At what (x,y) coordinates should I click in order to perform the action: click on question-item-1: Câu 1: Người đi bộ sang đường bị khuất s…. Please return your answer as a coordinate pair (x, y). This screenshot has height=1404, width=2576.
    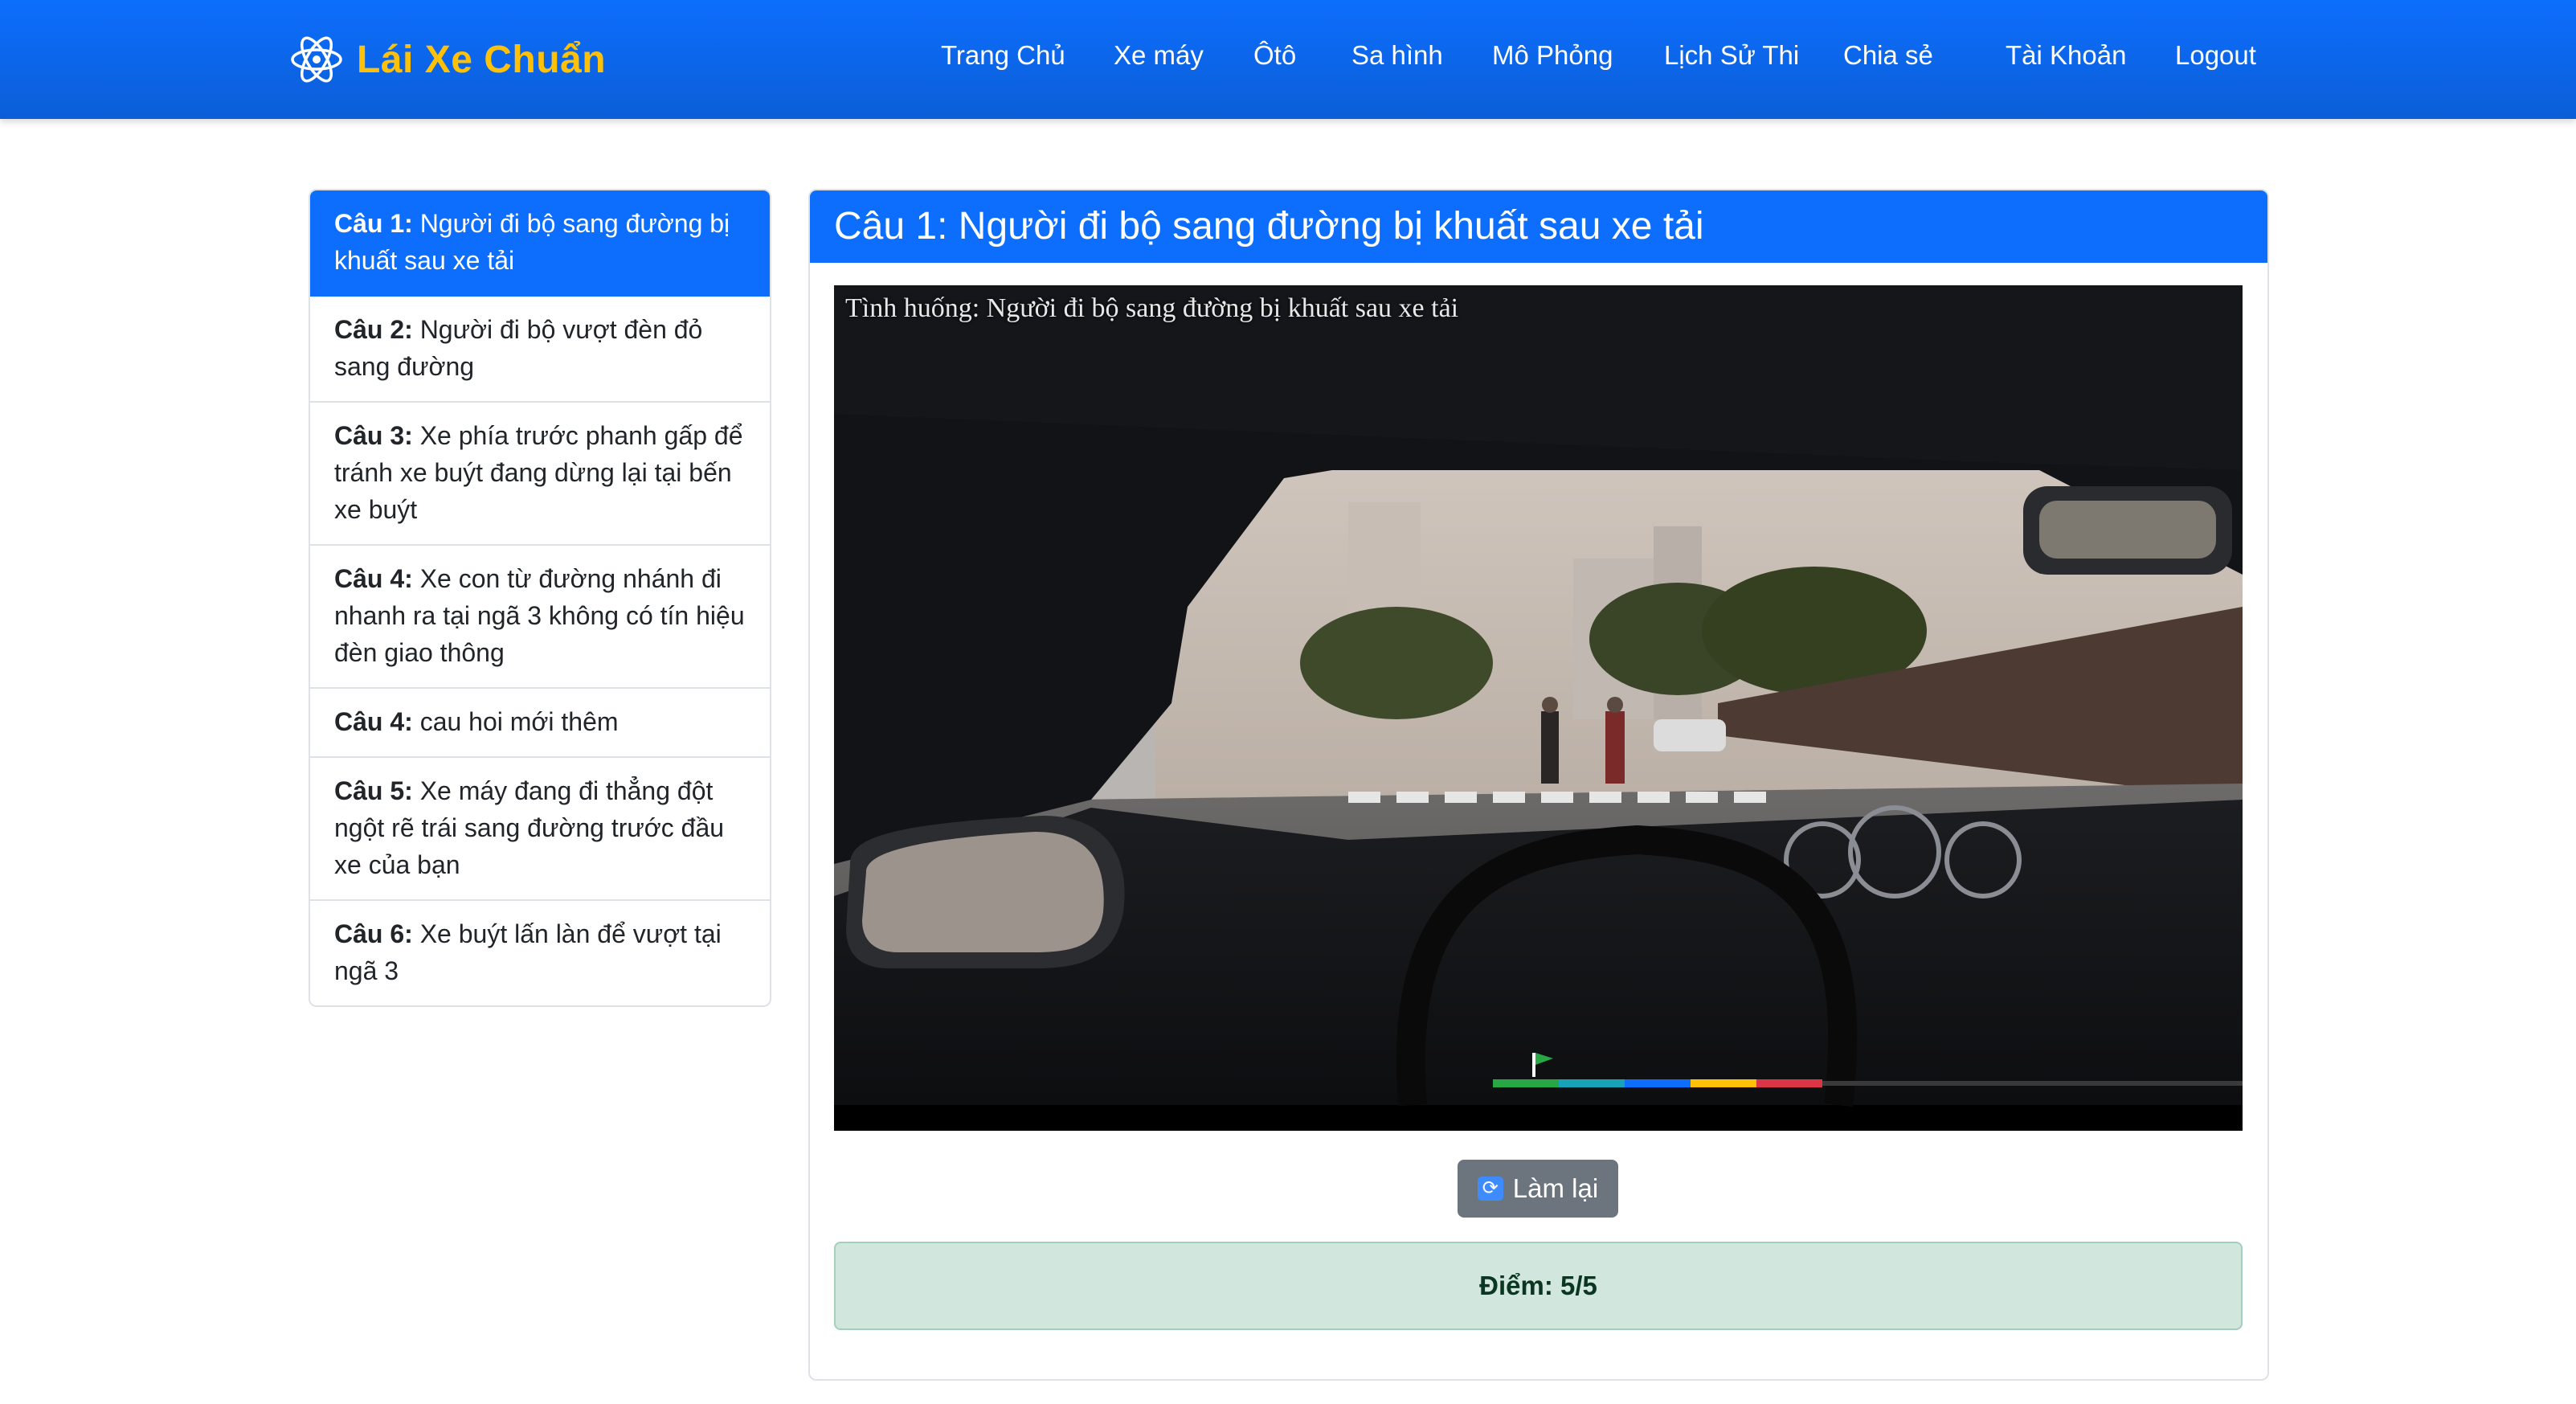
    Looking at the image, I should click on (540, 243).